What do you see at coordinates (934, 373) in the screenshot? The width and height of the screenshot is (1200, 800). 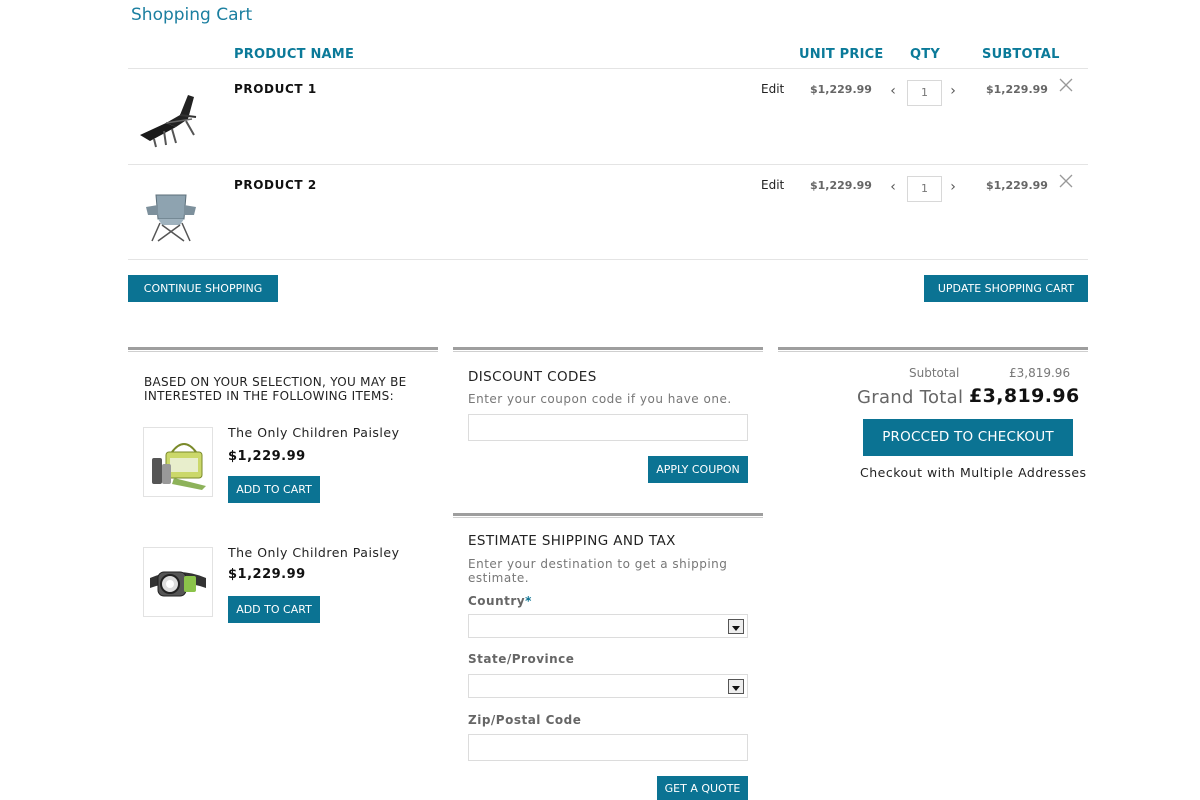 I see `subtotal-label: Subtotal` at bounding box center [934, 373].